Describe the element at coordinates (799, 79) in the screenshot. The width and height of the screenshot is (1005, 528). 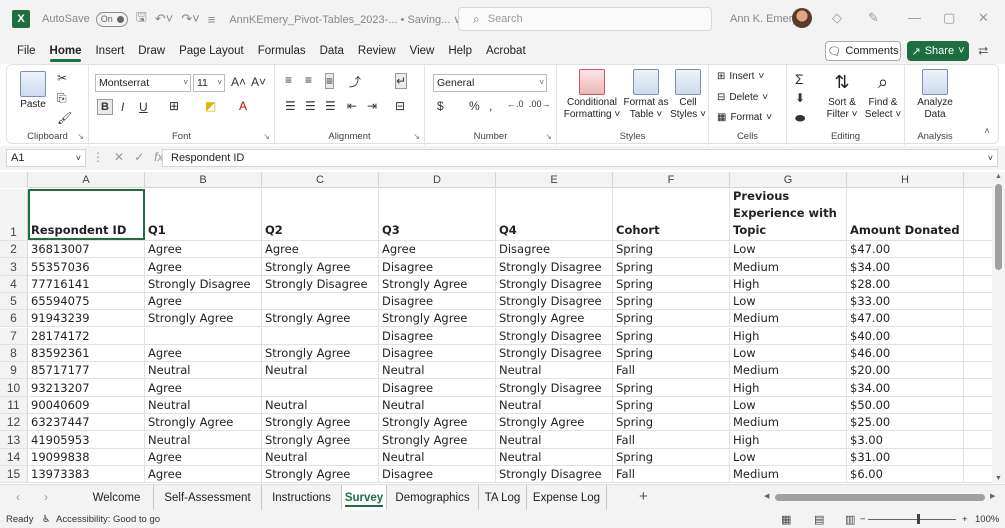
I see `autosum-icon: Σ` at that location.